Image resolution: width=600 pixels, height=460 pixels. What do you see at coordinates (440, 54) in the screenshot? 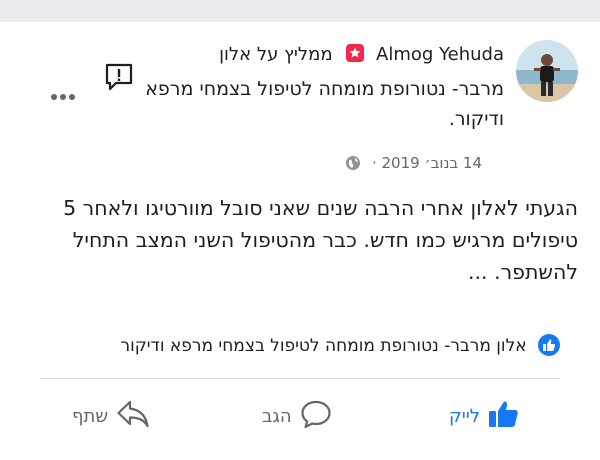
I see `author-name: Almog Yehuda` at bounding box center [440, 54].